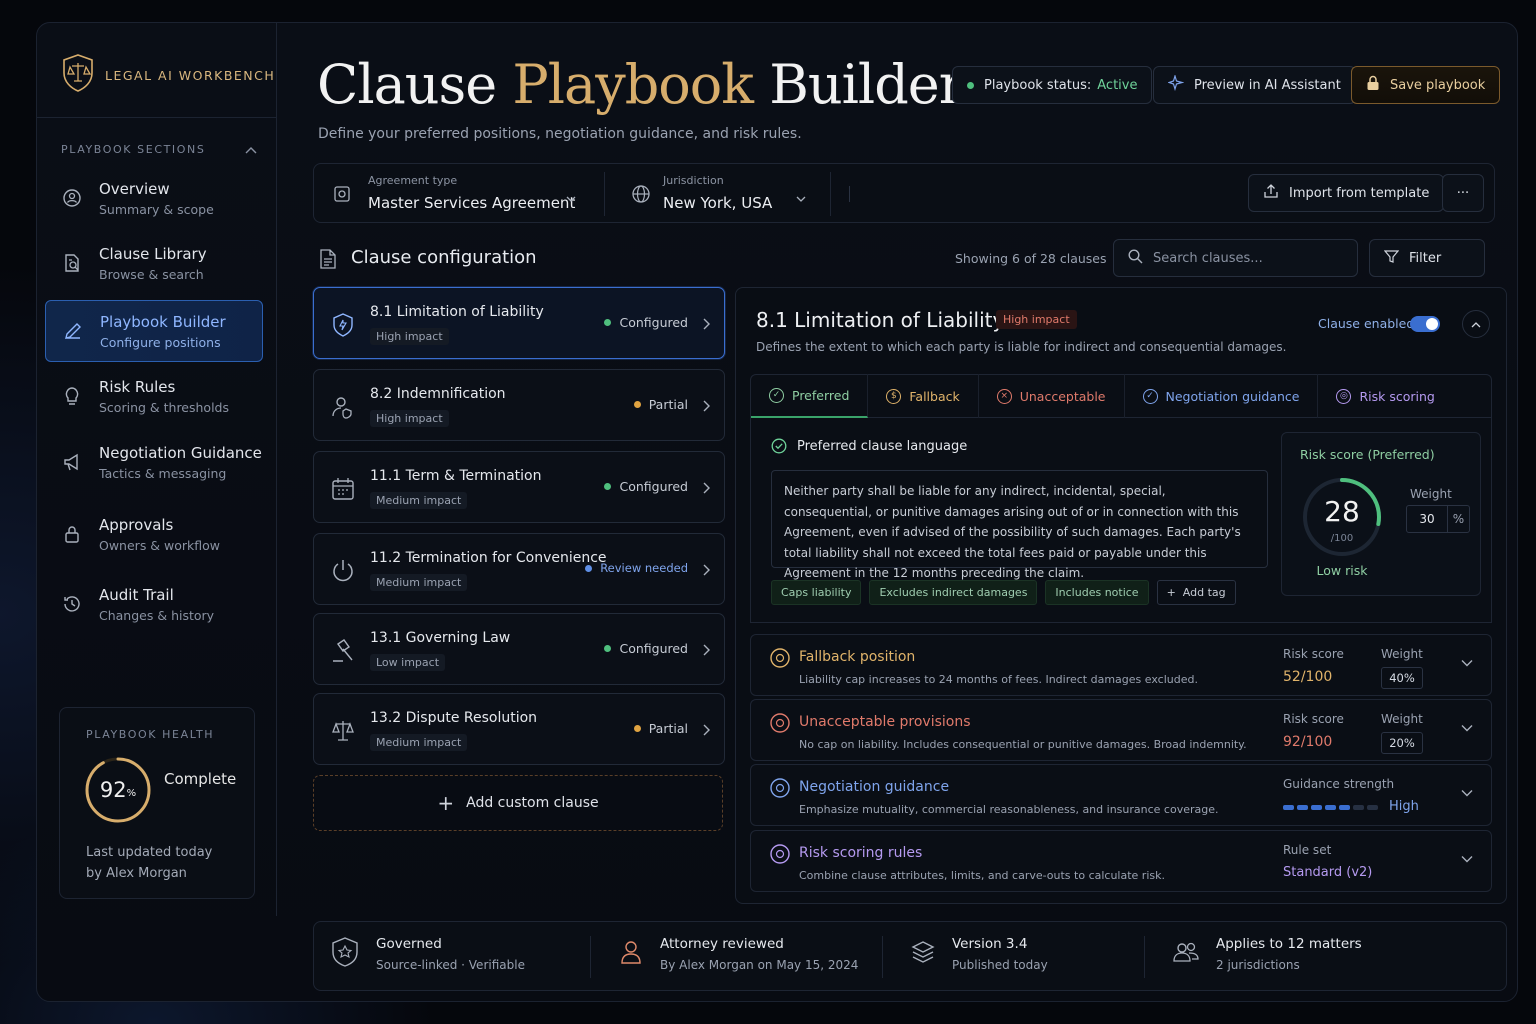 This screenshot has width=1536, height=1024. What do you see at coordinates (953, 592) in the screenshot?
I see `tag: Excludes indirect damages` at bounding box center [953, 592].